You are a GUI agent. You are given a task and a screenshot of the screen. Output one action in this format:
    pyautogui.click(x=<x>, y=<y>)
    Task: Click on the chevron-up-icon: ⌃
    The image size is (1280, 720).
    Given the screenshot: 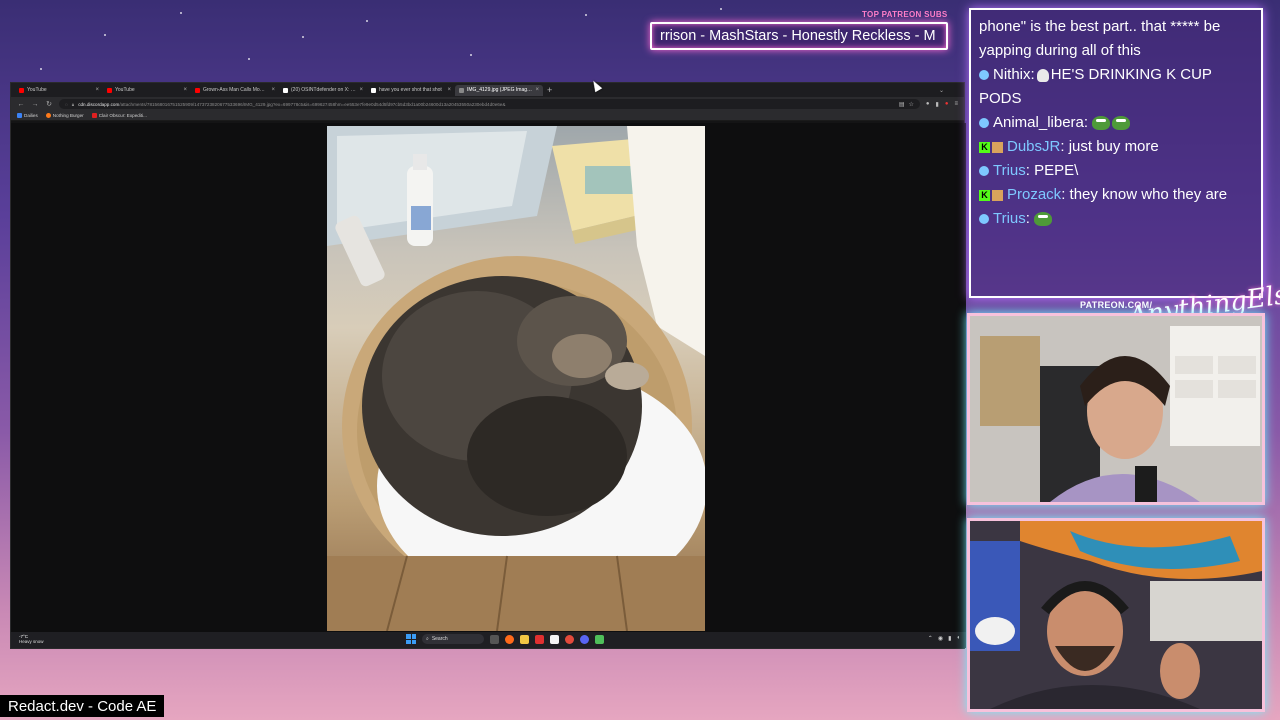 What is the action you would take?
    pyautogui.click(x=930, y=638)
    